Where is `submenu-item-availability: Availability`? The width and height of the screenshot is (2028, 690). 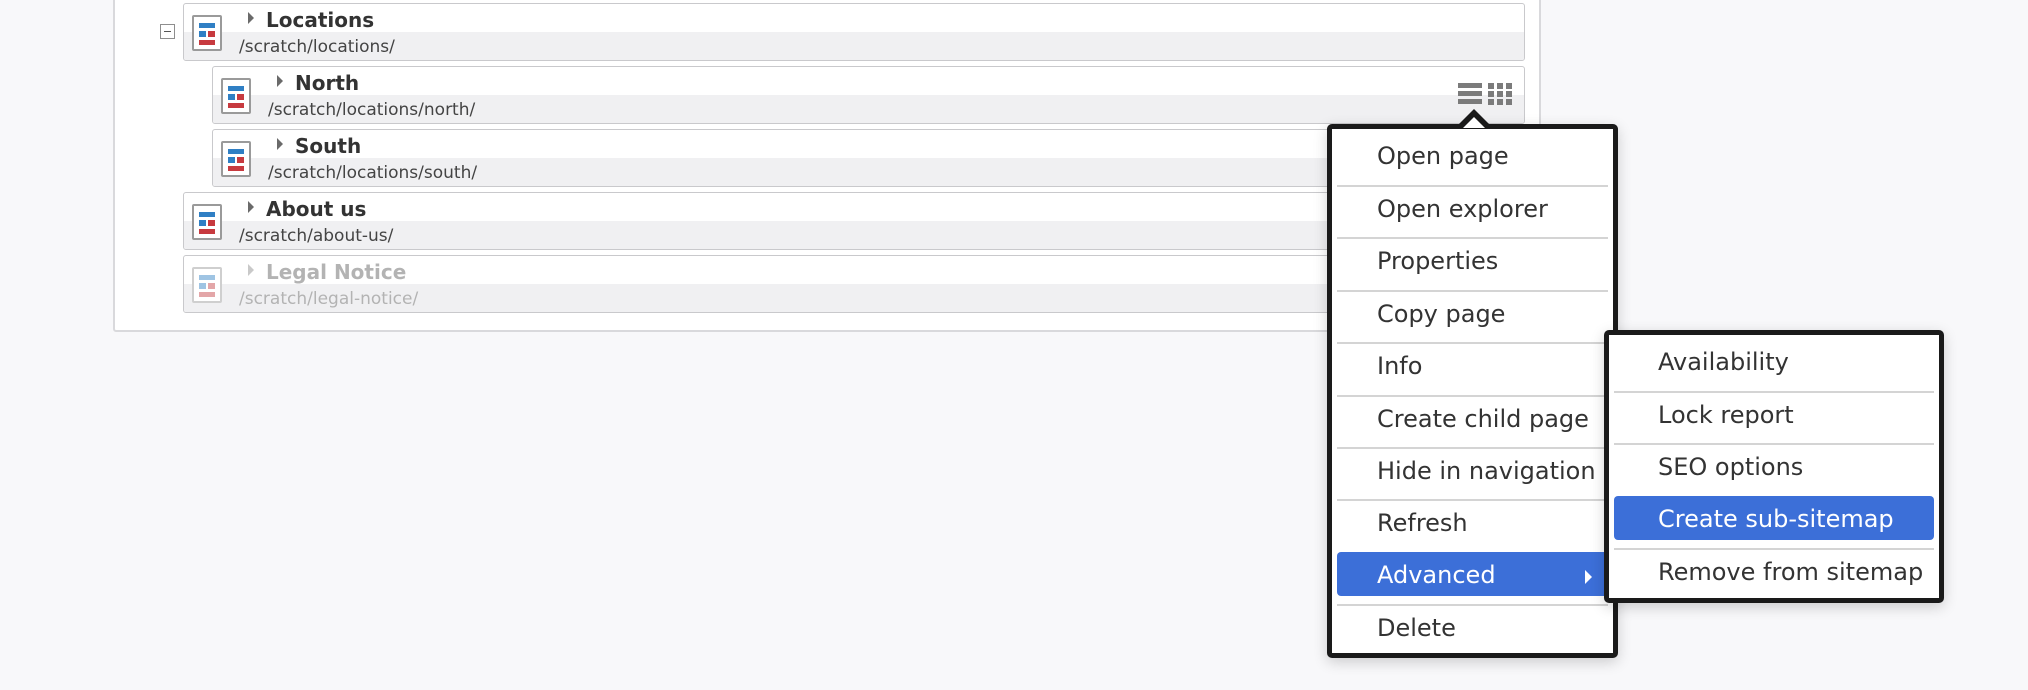
submenu-item-availability: Availability is located at coordinates (1774, 362).